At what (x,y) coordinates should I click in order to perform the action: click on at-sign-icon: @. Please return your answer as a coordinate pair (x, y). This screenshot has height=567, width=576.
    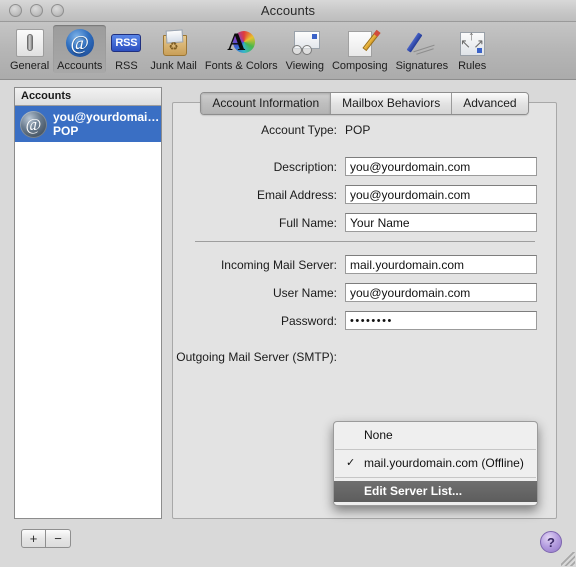
    Looking at the image, I should click on (80, 43).